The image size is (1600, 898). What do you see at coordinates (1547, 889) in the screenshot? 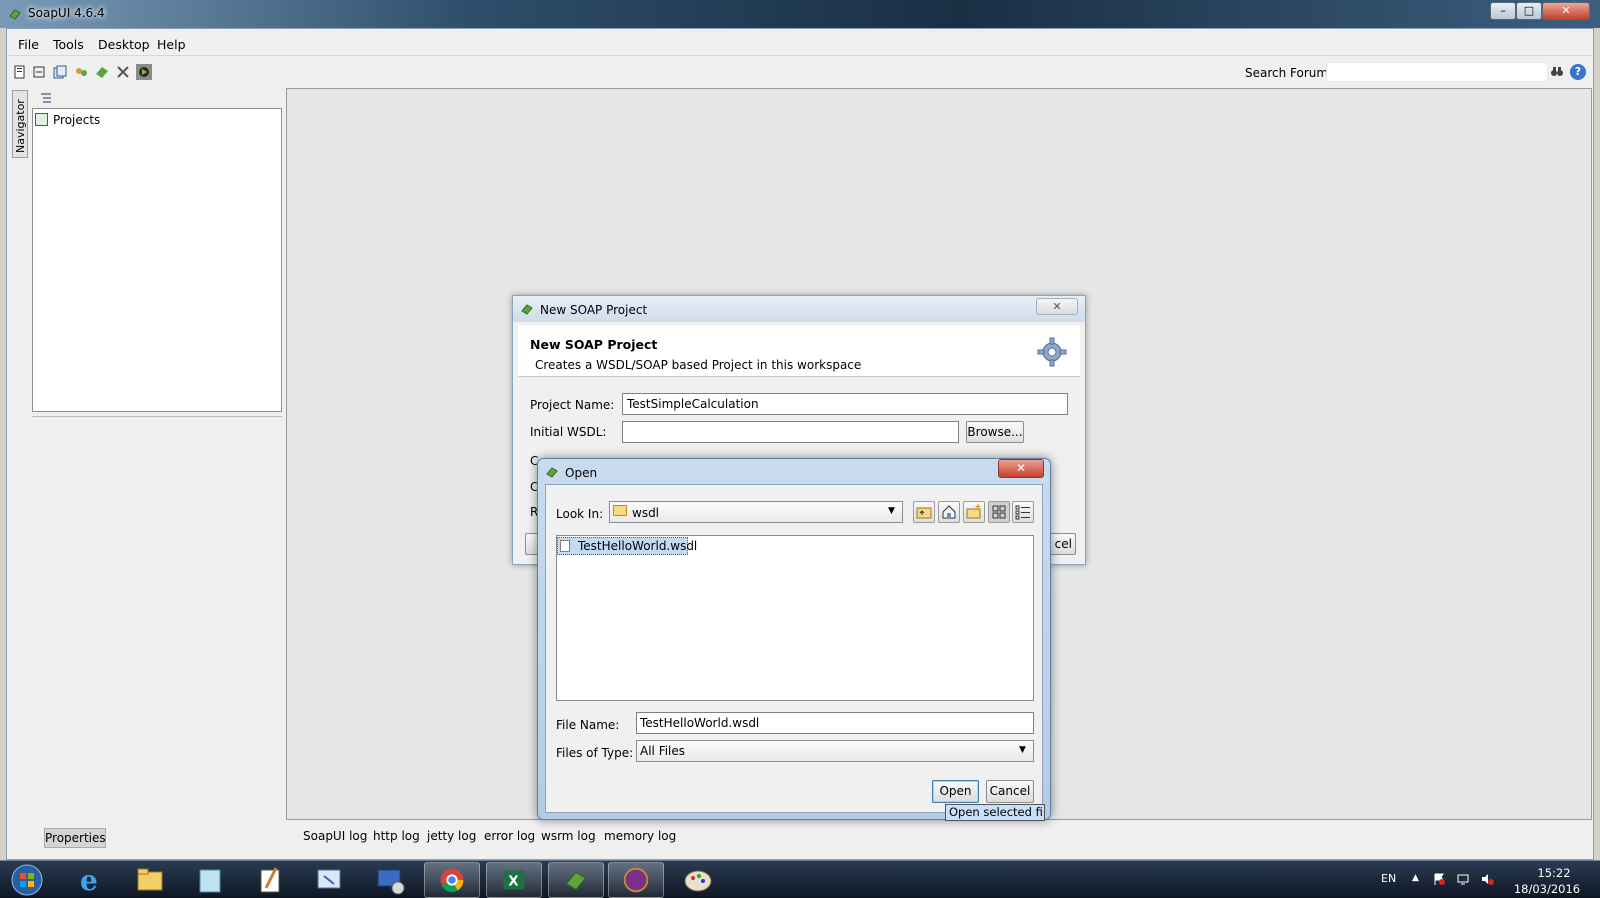
I see `clock-date: 18/03/2016` at bounding box center [1547, 889].